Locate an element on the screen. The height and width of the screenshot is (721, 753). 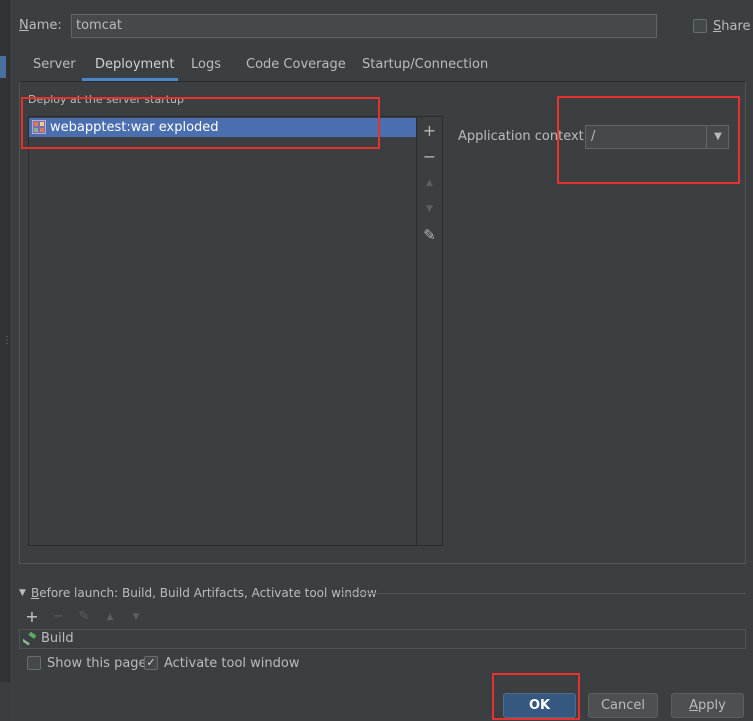
chevron-down-icon: ▼ is located at coordinates (718, 137).